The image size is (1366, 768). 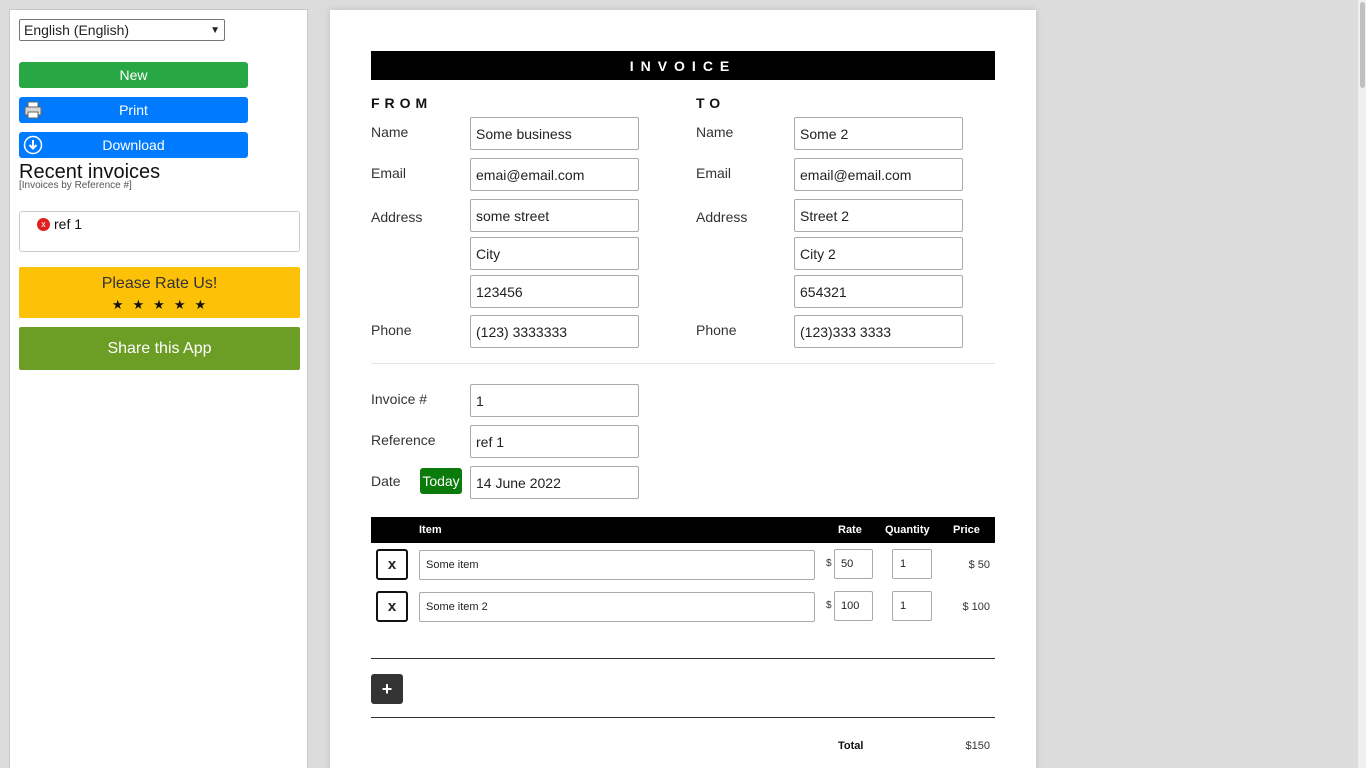 What do you see at coordinates (617, 565) in the screenshot?
I see `item-description-field: Some item` at bounding box center [617, 565].